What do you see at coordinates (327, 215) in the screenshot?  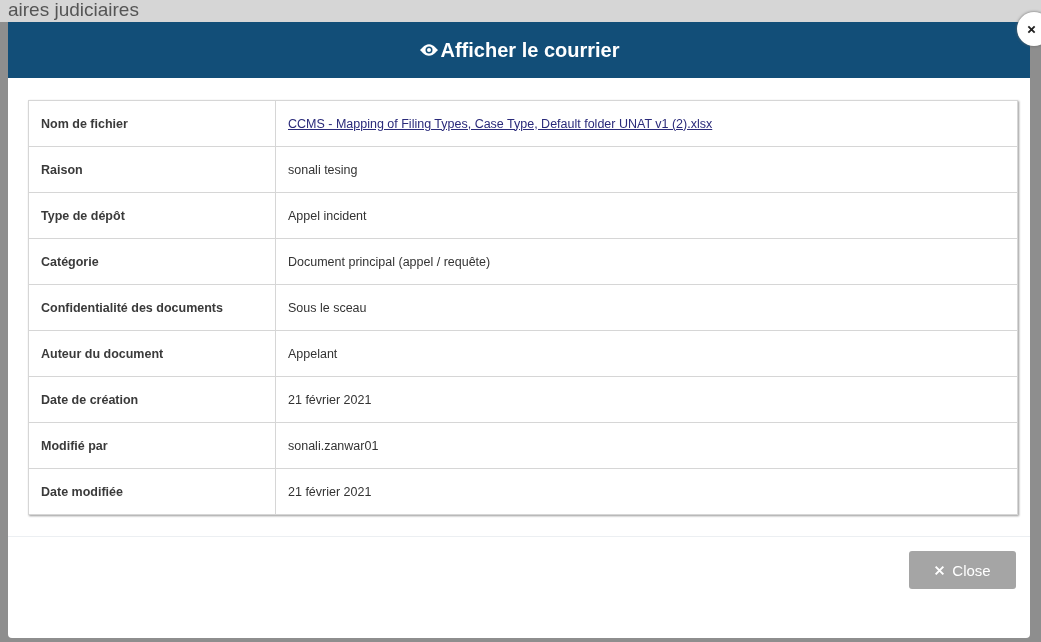 I see `field-value: Appel incident` at bounding box center [327, 215].